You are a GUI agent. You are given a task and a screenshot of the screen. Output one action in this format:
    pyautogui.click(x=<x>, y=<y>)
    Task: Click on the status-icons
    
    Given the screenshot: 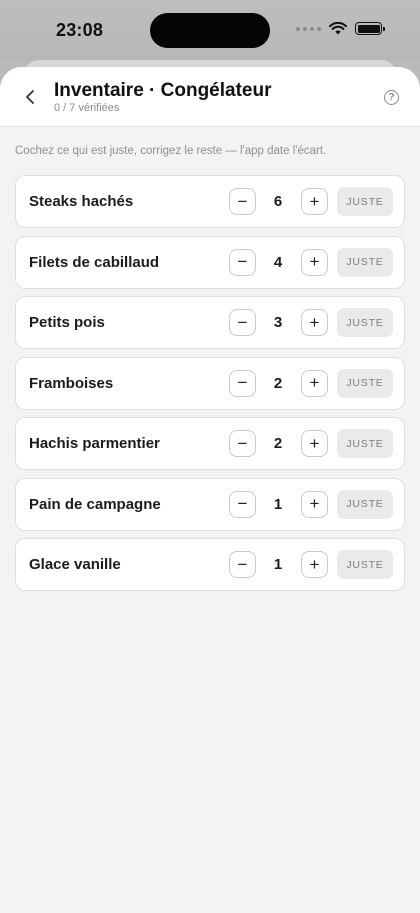 What is the action you would take?
    pyautogui.click(x=340, y=28)
    